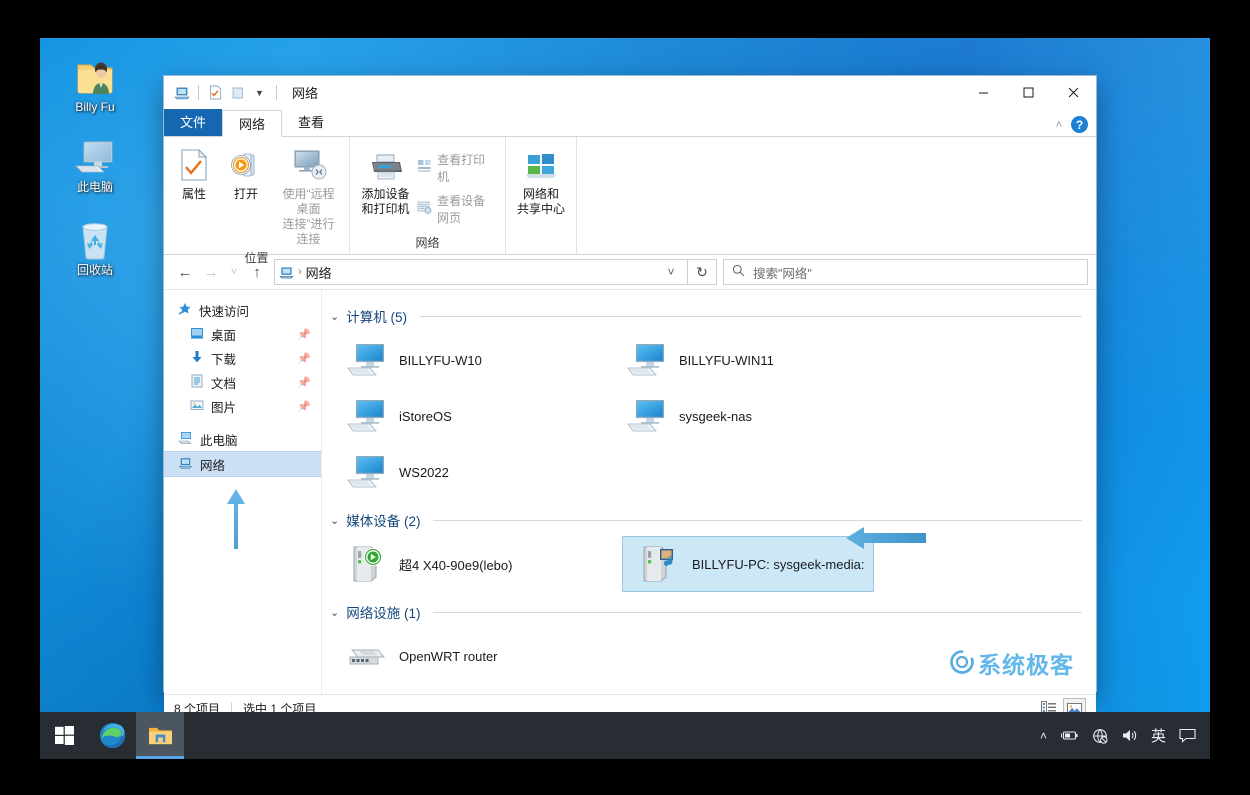 Image resolution: width=1250 pixels, height=795 pixels. Describe the element at coordinates (461, 168) in the screenshot. I see `view-printers-label: 查看打印机` at that location.